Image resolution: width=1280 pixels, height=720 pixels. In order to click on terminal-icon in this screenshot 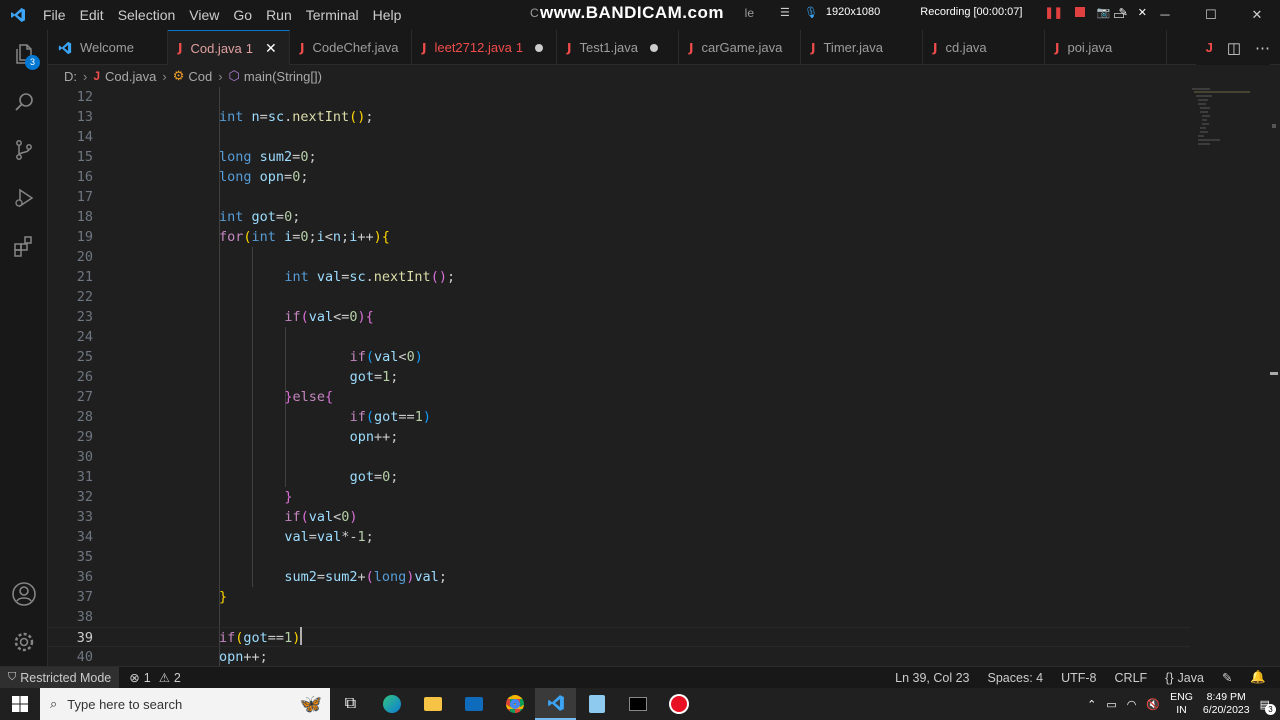, I will do `click(637, 704)`.